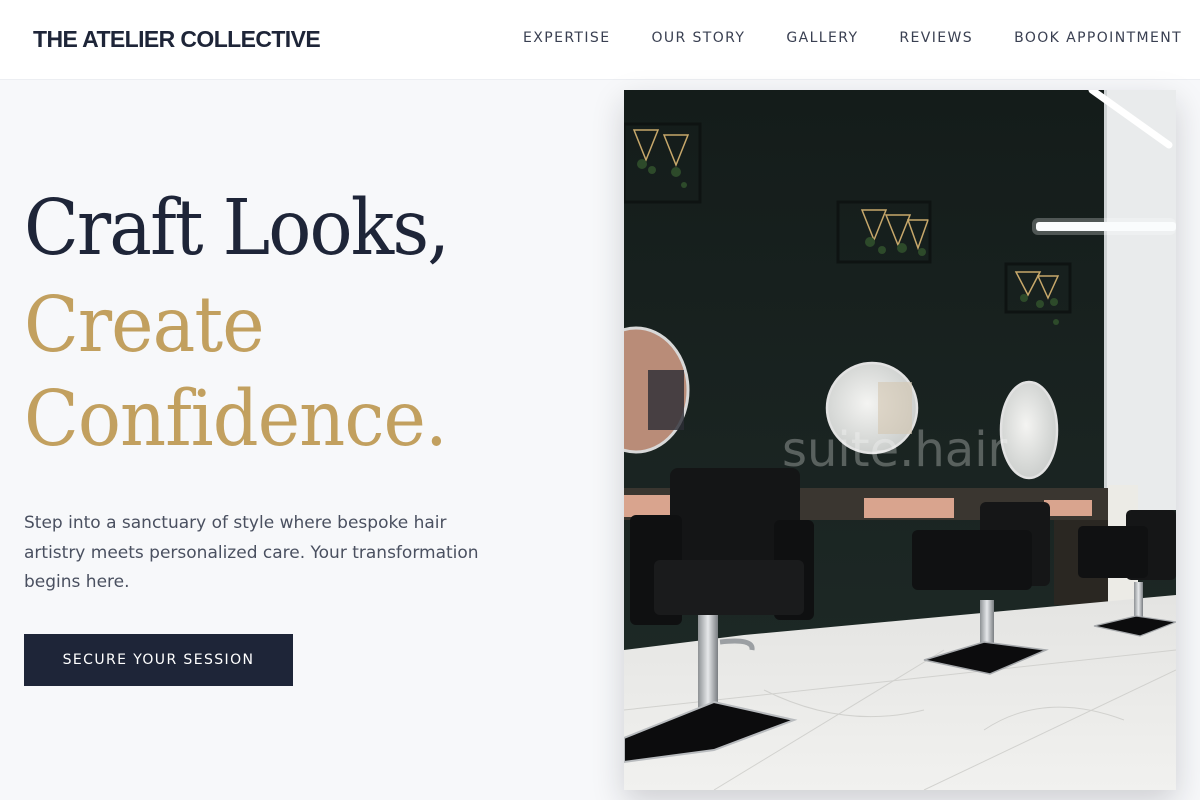 This screenshot has width=1200, height=800. What do you see at coordinates (822, 40) in the screenshot?
I see `nav-gallery: GALLERY` at bounding box center [822, 40].